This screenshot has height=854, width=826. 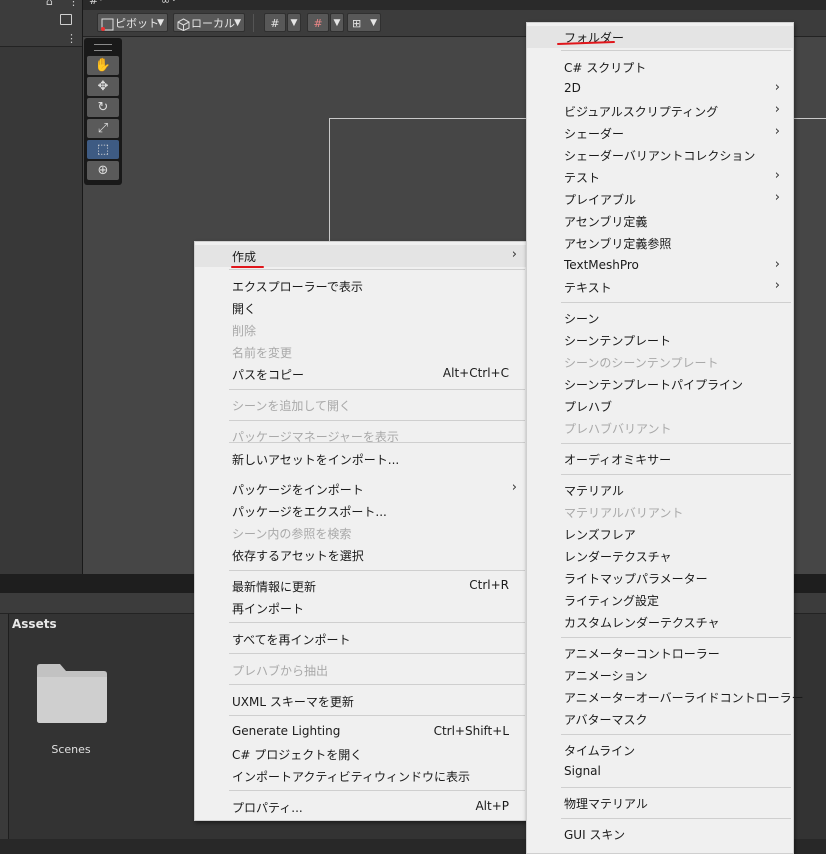 I want to click on rotate-tool-button: ↻, so click(x=103, y=107).